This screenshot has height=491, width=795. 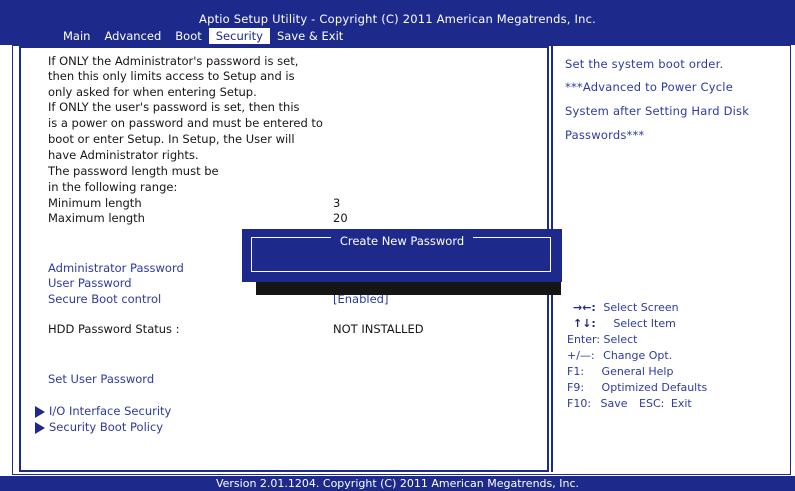 What do you see at coordinates (123, 155) in the screenshot?
I see `info-line-7: have Administrator rights.` at bounding box center [123, 155].